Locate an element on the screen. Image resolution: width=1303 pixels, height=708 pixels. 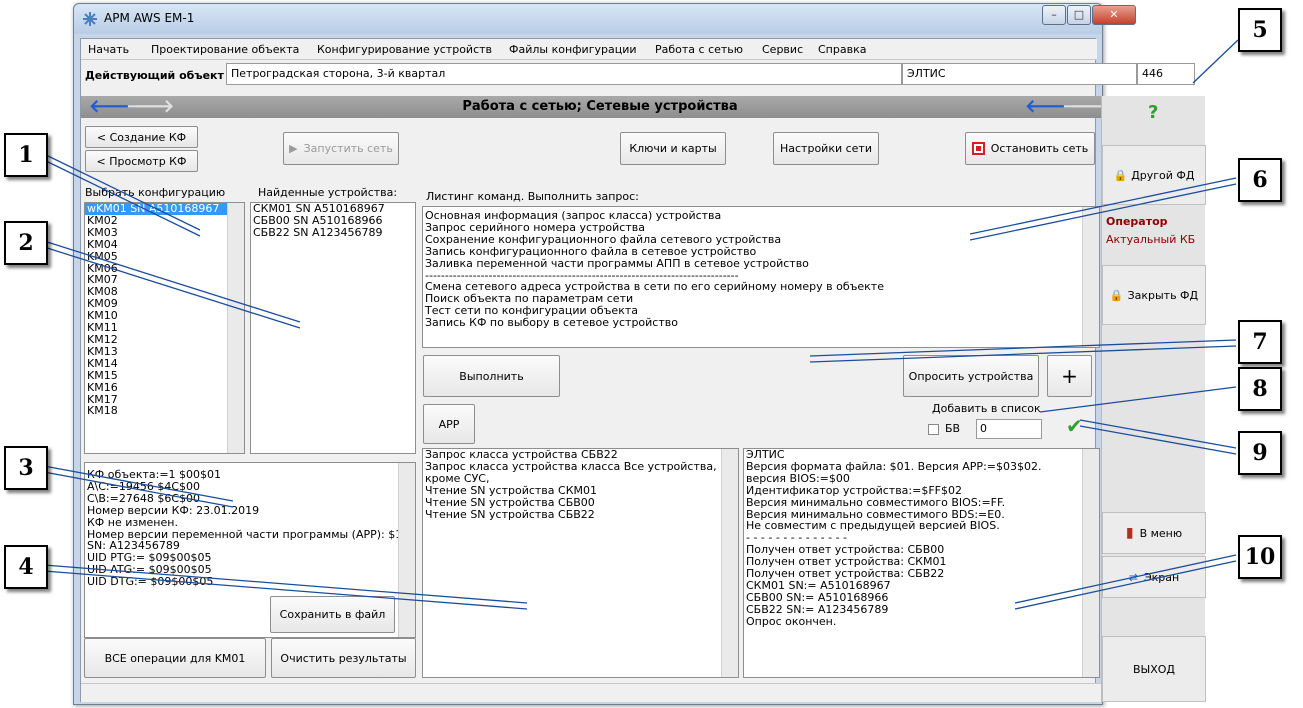
list-item: Идентификатор устройства:=$FF$02 is located at coordinates (854, 490).